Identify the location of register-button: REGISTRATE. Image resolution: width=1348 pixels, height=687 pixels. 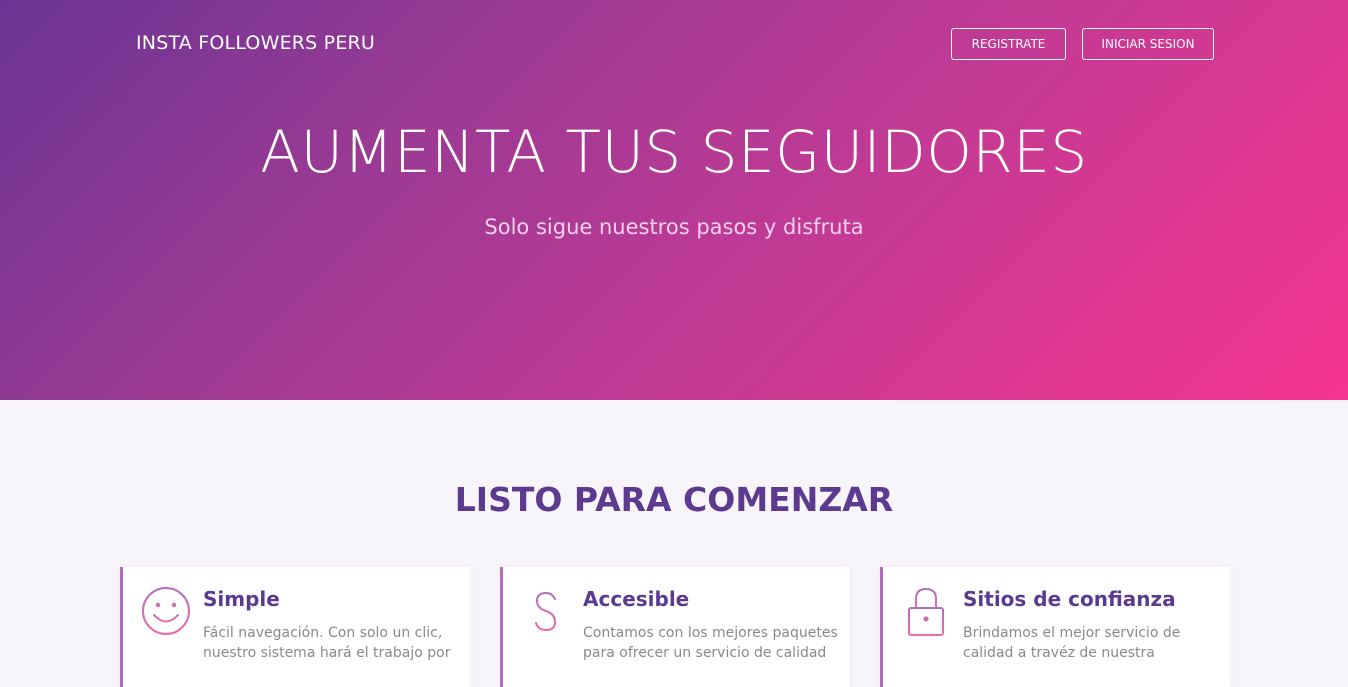
(1008, 44).